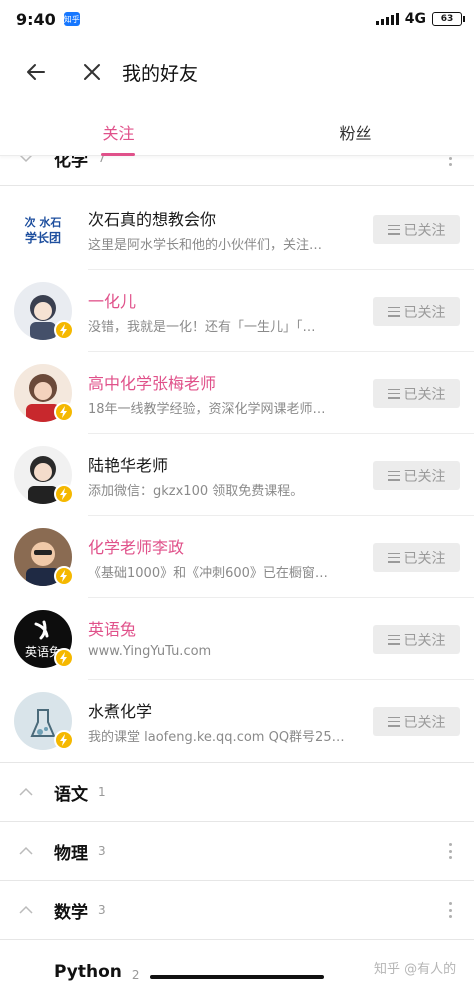  I want to click on battery-icon: 63, so click(448, 19).